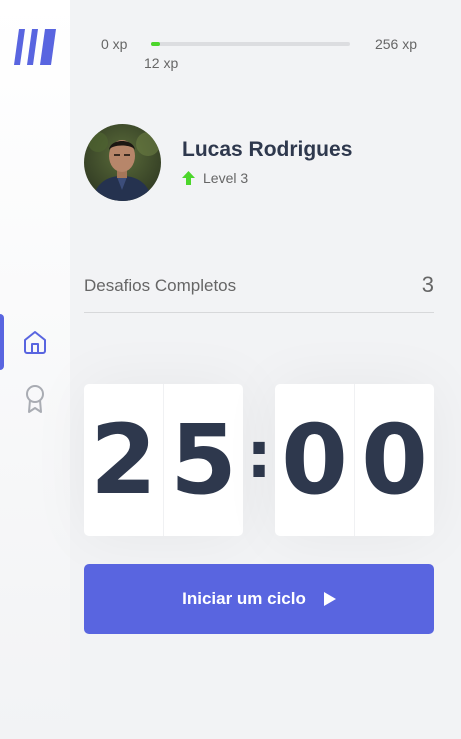 This screenshot has height=739, width=461. What do you see at coordinates (394, 460) in the screenshot?
I see `second-ones-digit: 0` at bounding box center [394, 460].